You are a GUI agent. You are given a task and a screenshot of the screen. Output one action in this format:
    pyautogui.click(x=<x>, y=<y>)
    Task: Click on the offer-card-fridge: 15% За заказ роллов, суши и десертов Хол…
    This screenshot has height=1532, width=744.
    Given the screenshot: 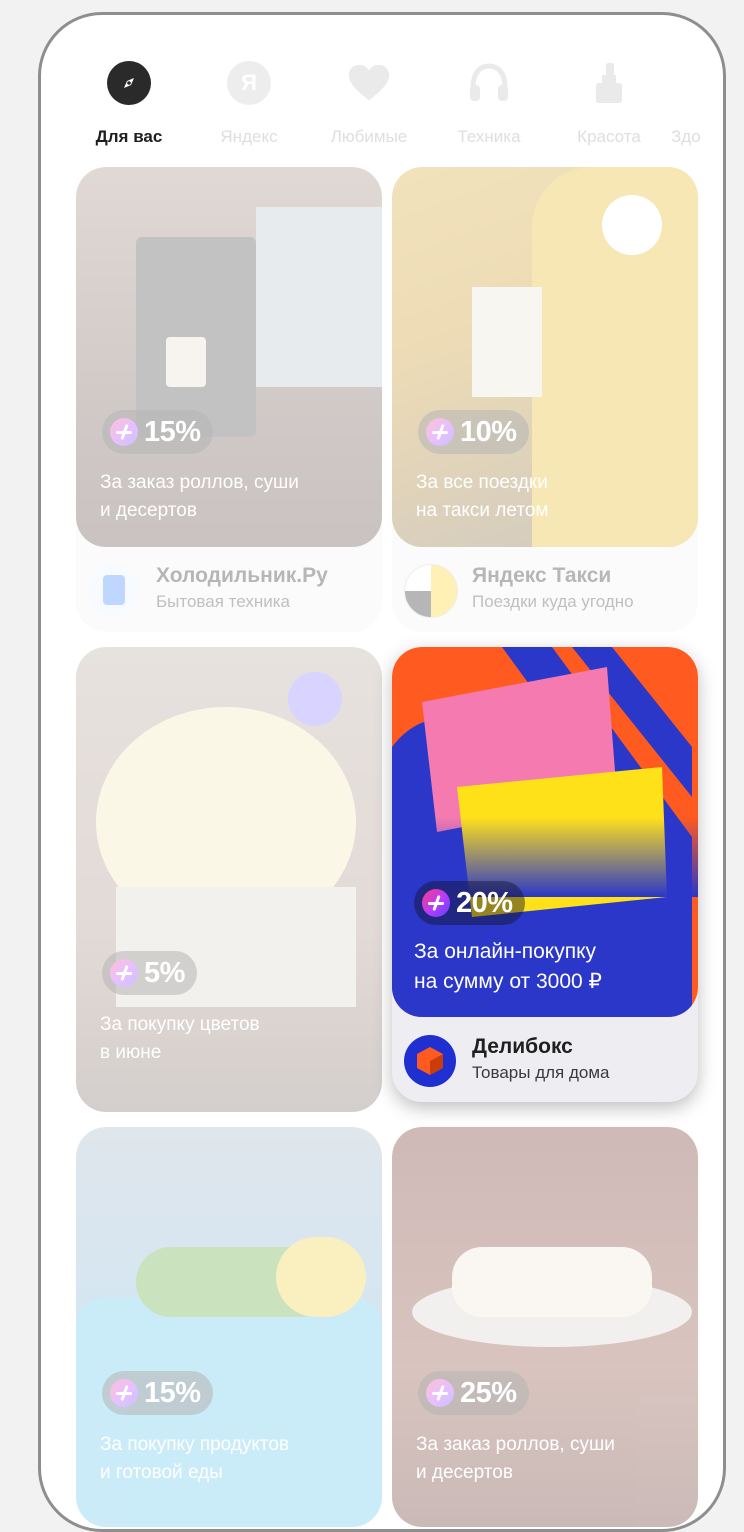 What is the action you would take?
    pyautogui.click(x=229, y=399)
    